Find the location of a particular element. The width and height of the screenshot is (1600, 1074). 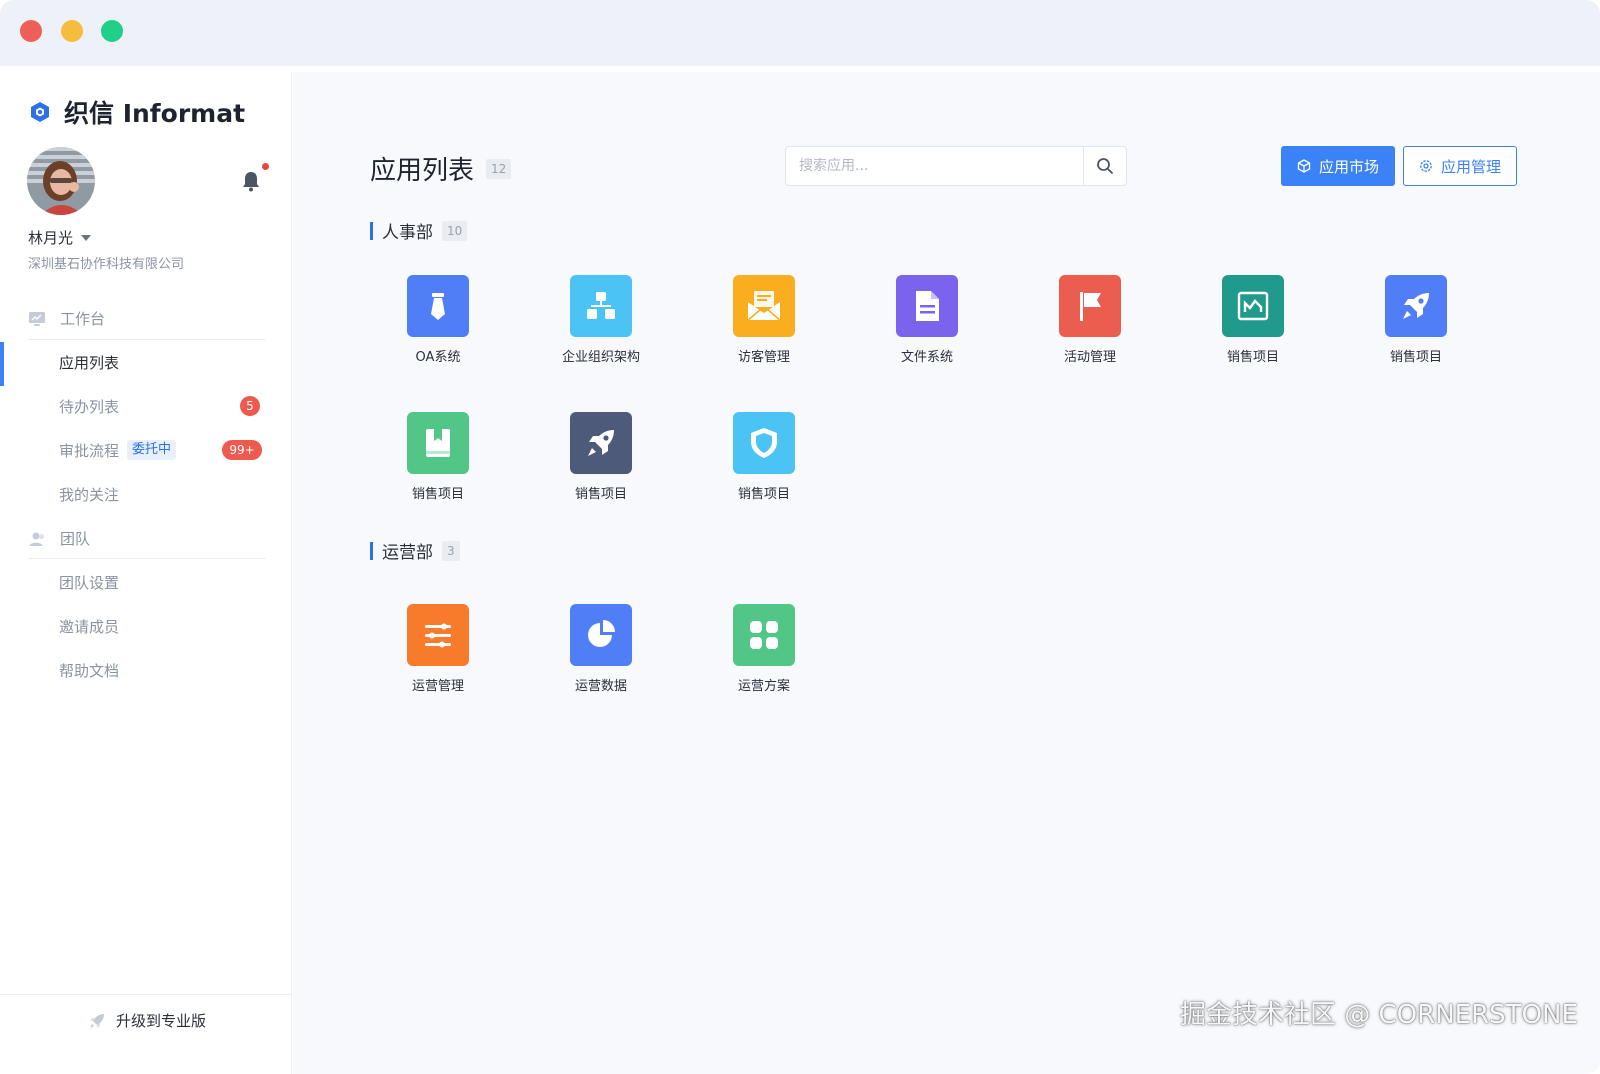

pie-chart-icon is located at coordinates (601, 635).